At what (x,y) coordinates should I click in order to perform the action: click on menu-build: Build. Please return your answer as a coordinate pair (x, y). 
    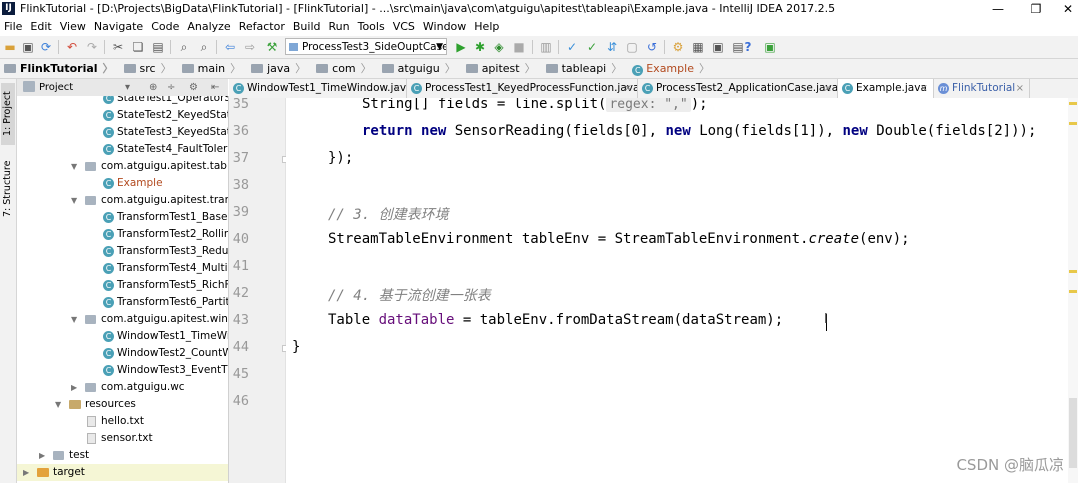
    Looking at the image, I should click on (307, 27).